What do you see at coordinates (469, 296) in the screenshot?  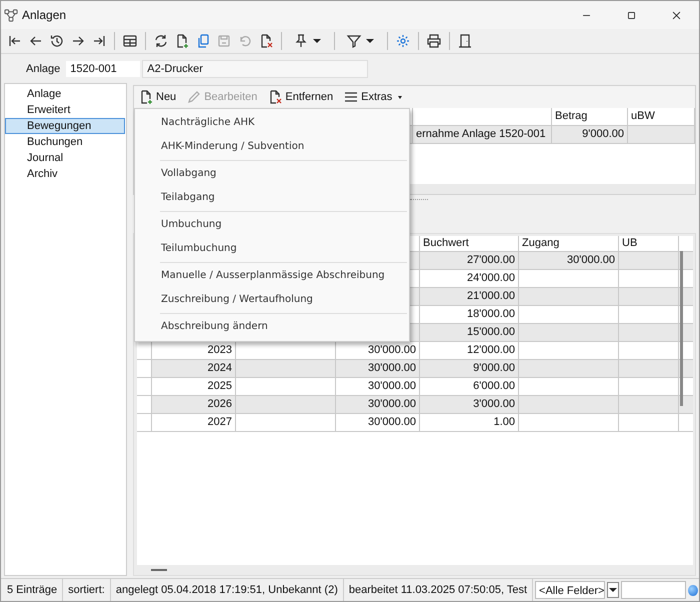 I see `table-cell: 21'000.00` at bounding box center [469, 296].